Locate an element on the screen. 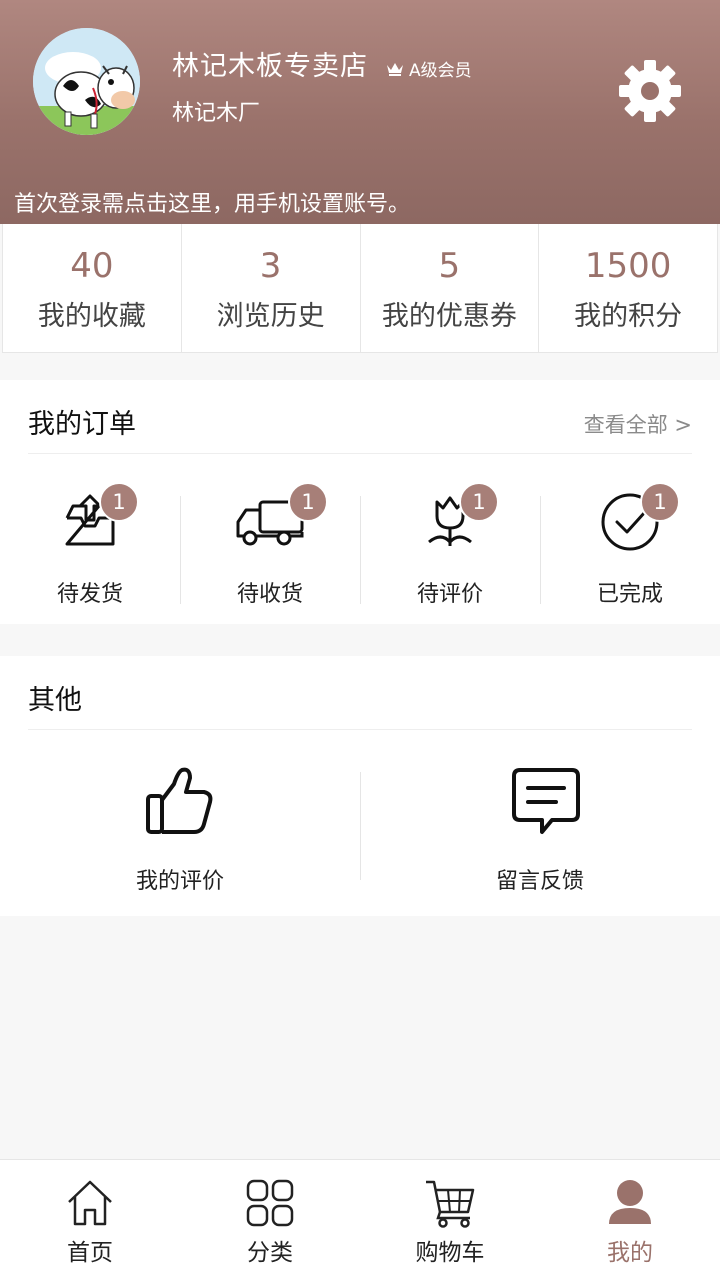 The image size is (720, 1281). order-status-label: 待评价 is located at coordinates (449, 594).